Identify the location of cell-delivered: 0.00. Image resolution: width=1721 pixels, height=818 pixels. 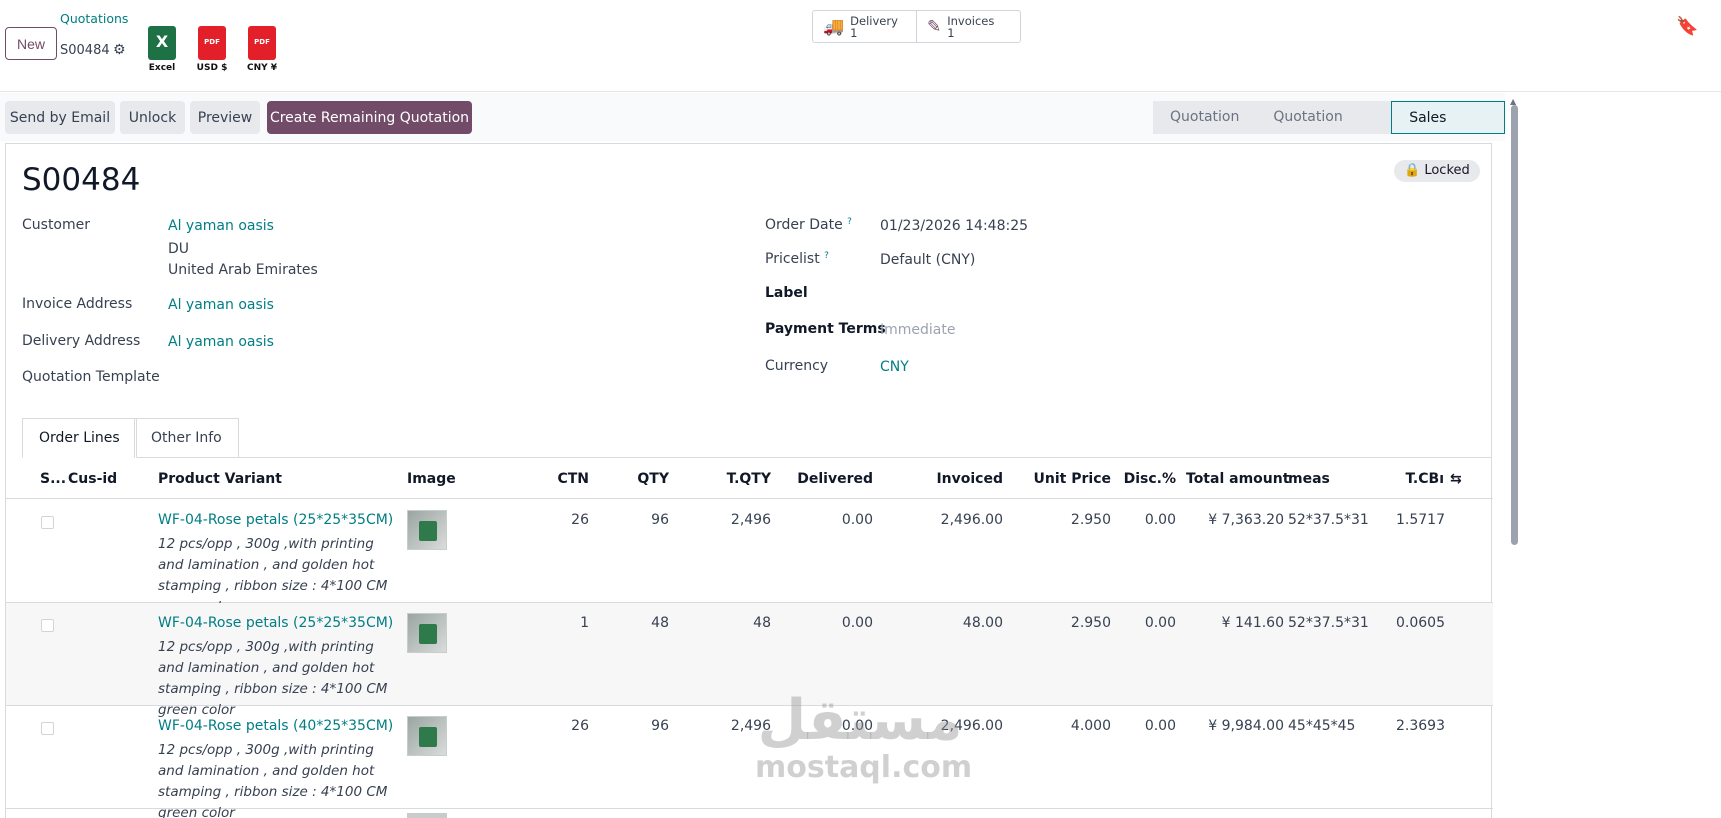
(857, 623).